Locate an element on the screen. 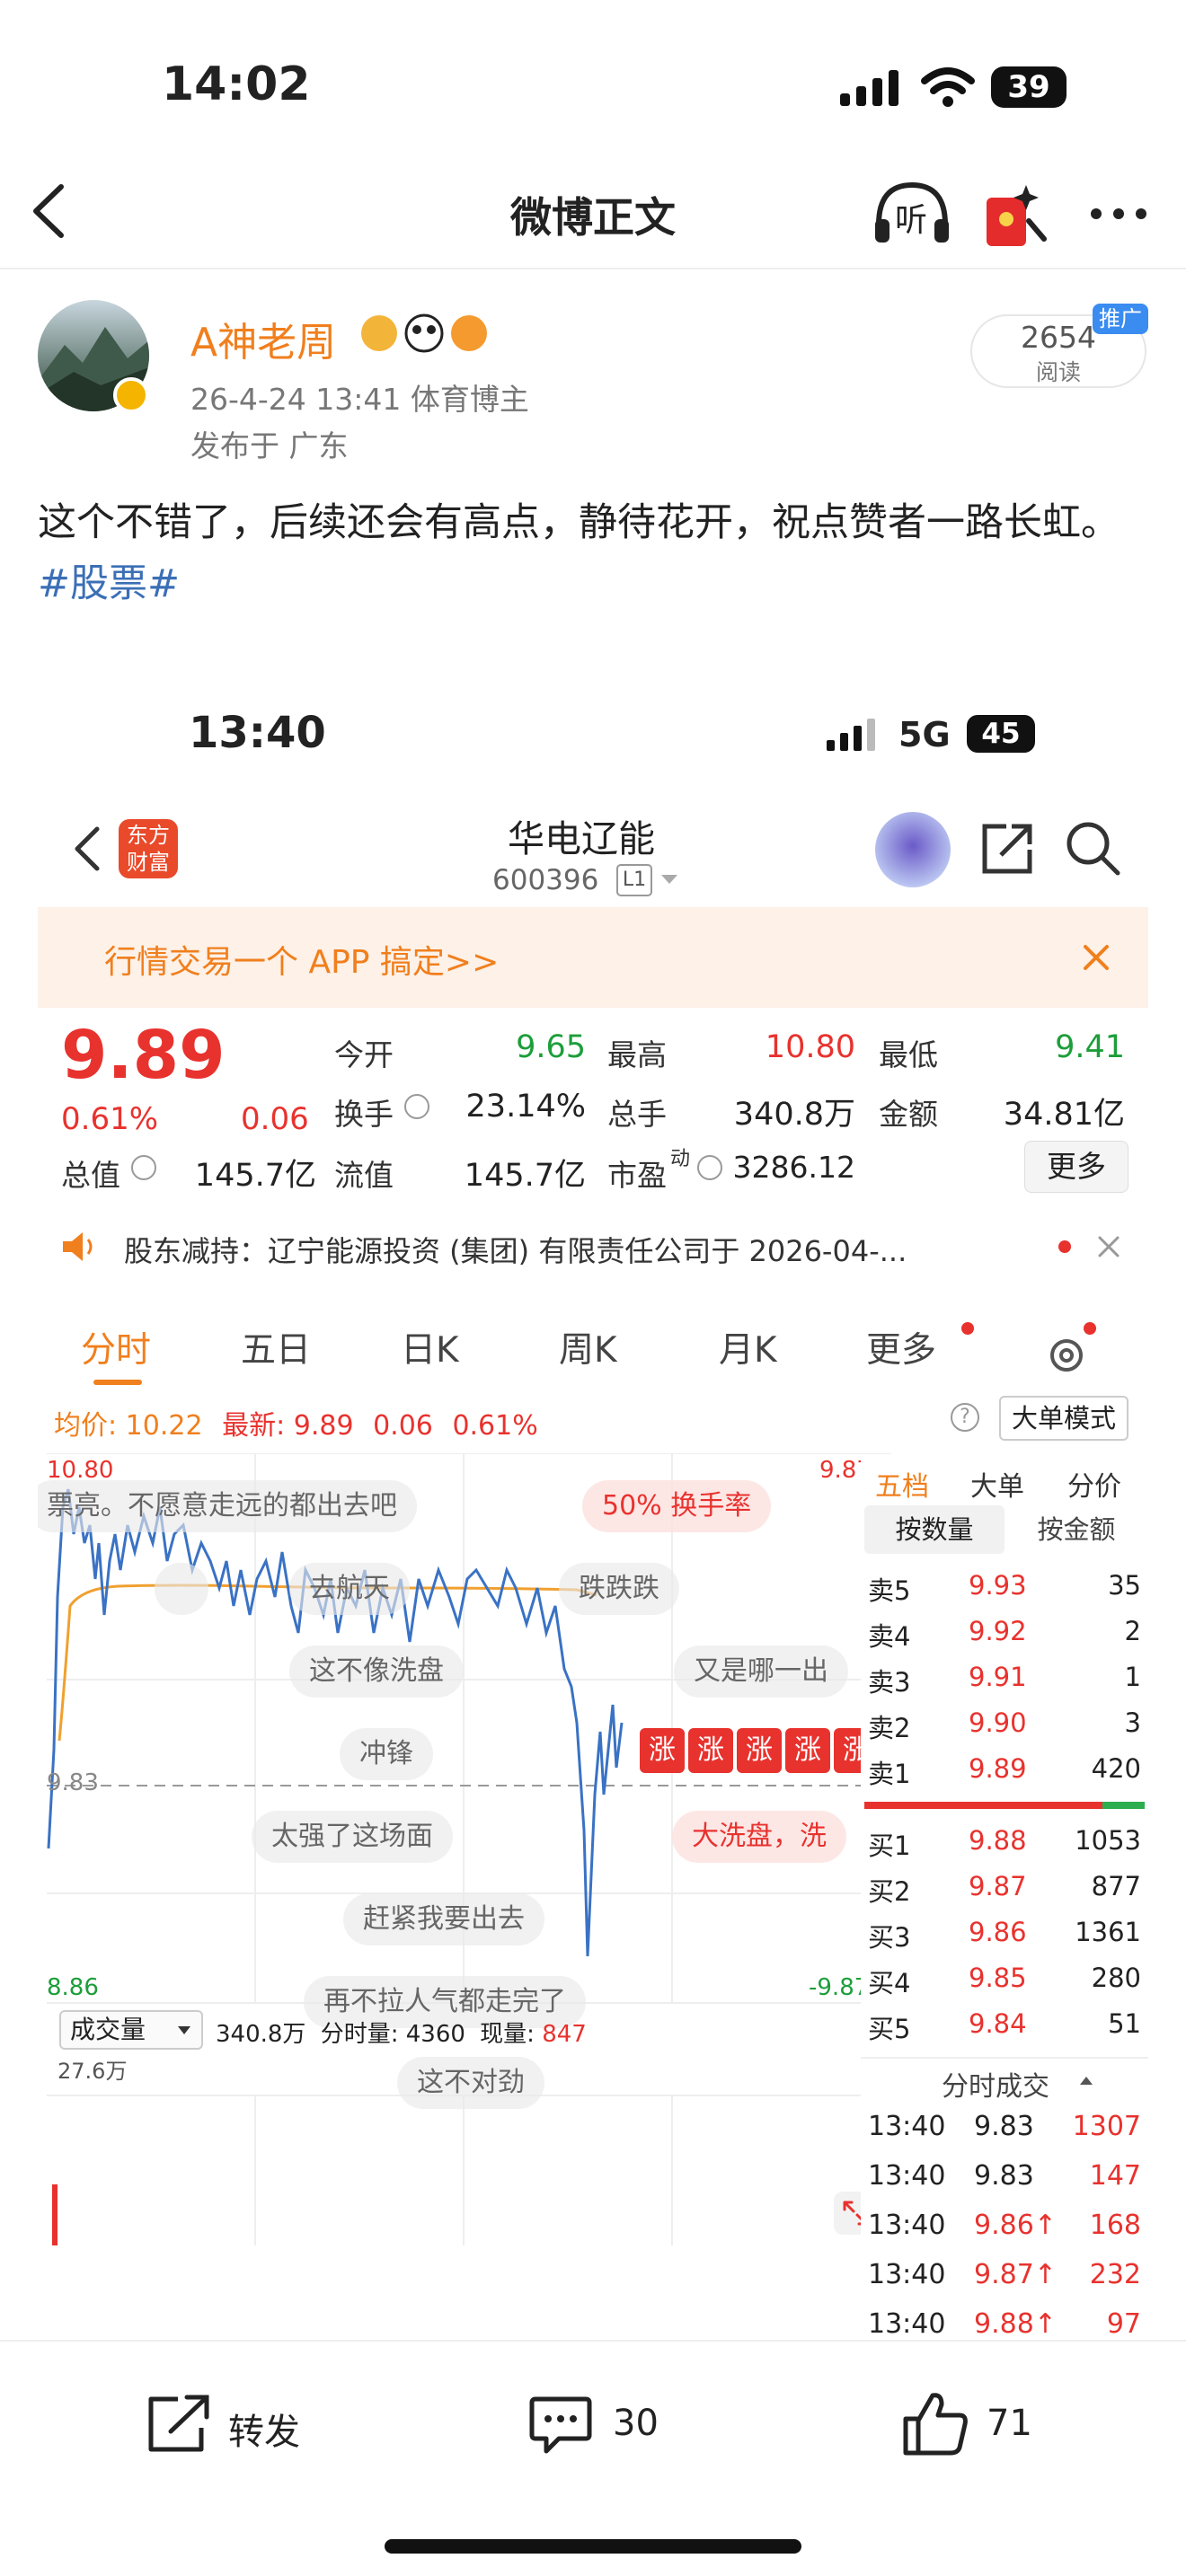 This screenshot has height=2576, width=1186. low-value: 9.41 is located at coordinates (1090, 1047).